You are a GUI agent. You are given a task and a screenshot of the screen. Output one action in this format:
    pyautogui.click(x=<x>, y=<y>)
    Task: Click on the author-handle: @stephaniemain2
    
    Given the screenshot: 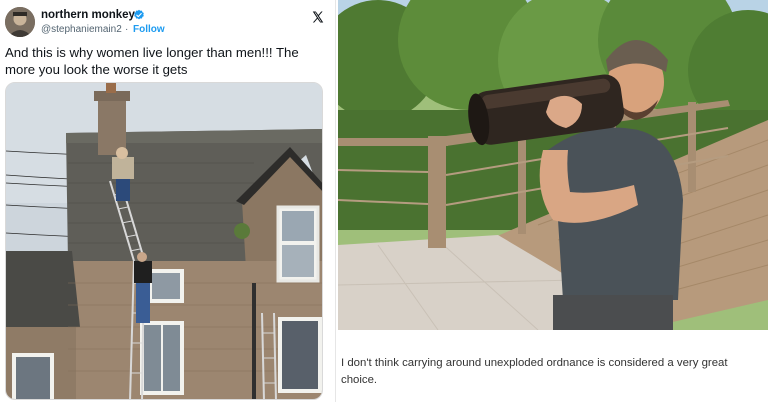 What is the action you would take?
    pyautogui.click(x=81, y=29)
    